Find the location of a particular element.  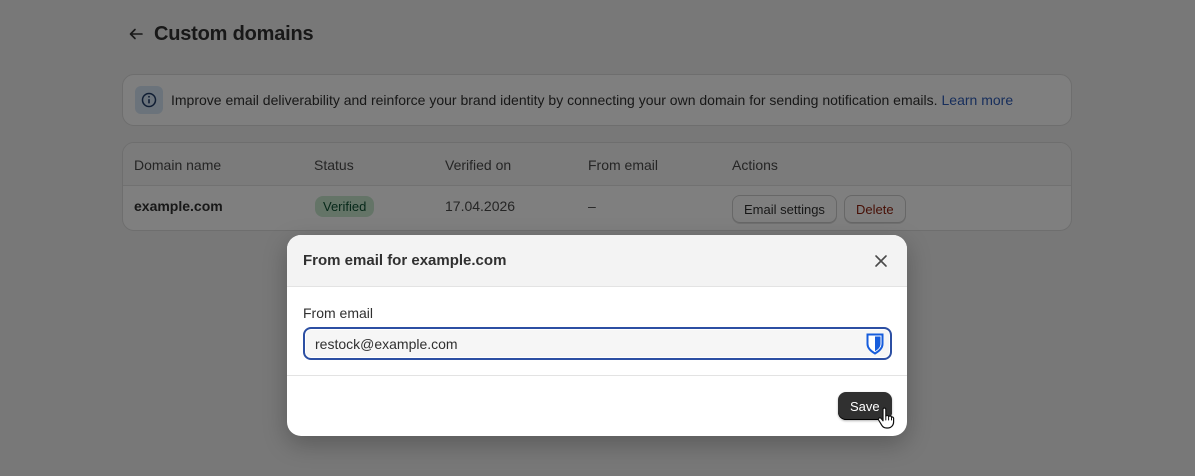

modal-footer-divider is located at coordinates (597, 375).